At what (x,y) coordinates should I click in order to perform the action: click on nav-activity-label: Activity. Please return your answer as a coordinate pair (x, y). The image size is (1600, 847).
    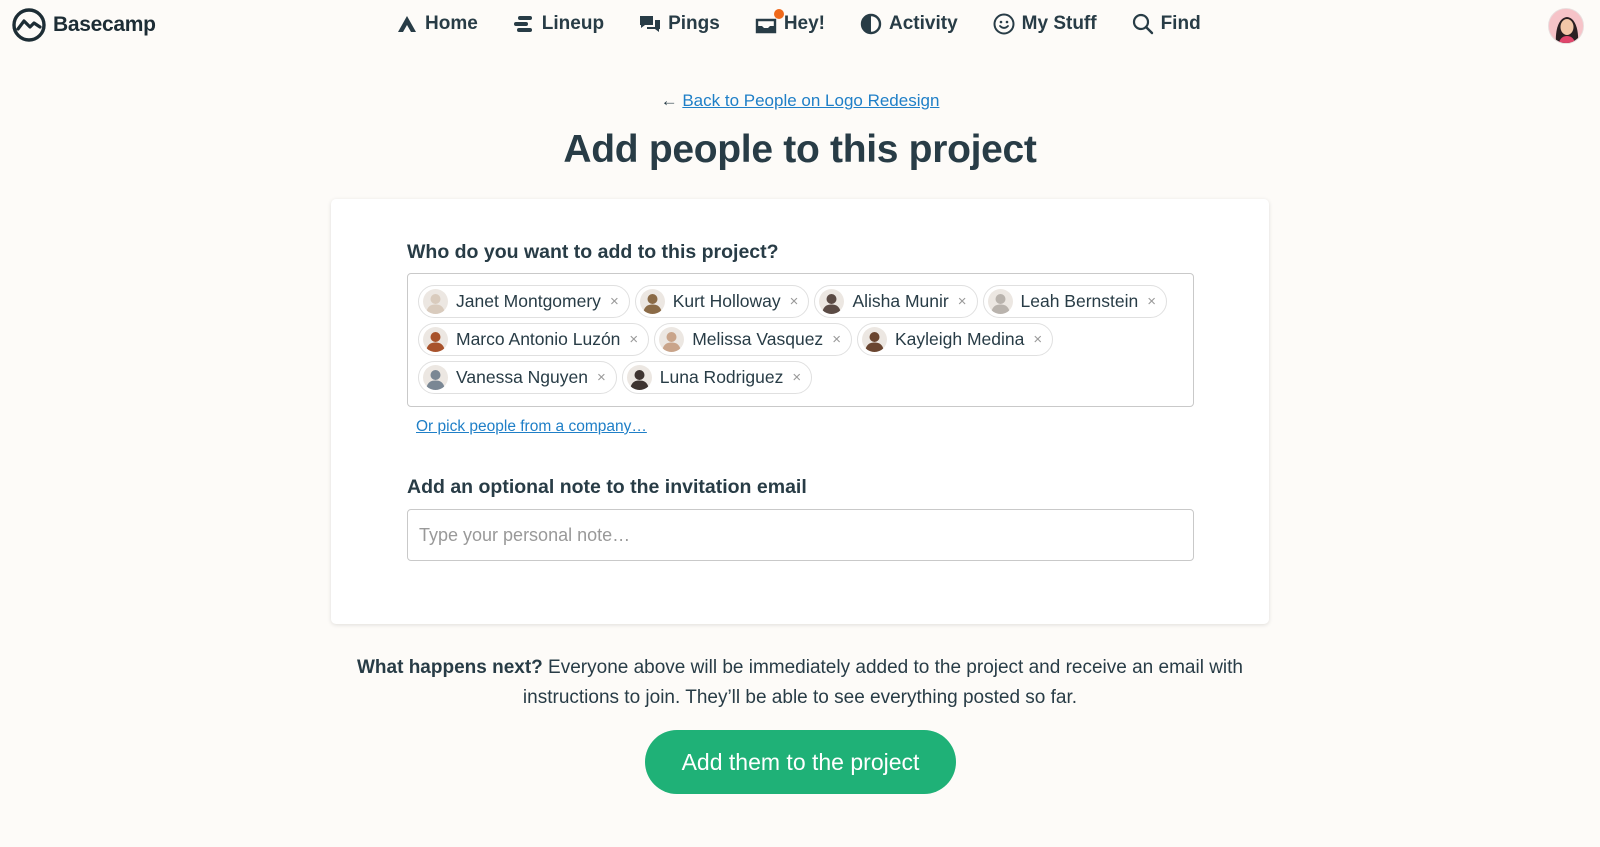
    Looking at the image, I should click on (923, 23).